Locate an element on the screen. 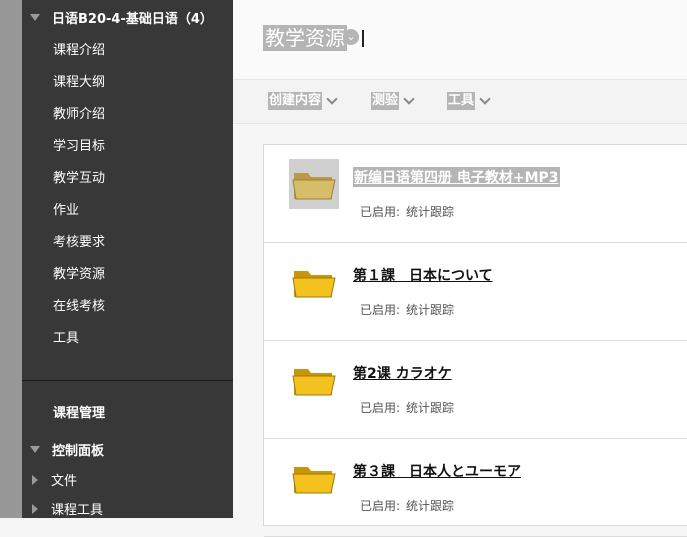 The width and height of the screenshot is (687, 537). chevron-down-icon: ⌄ is located at coordinates (351, 37).